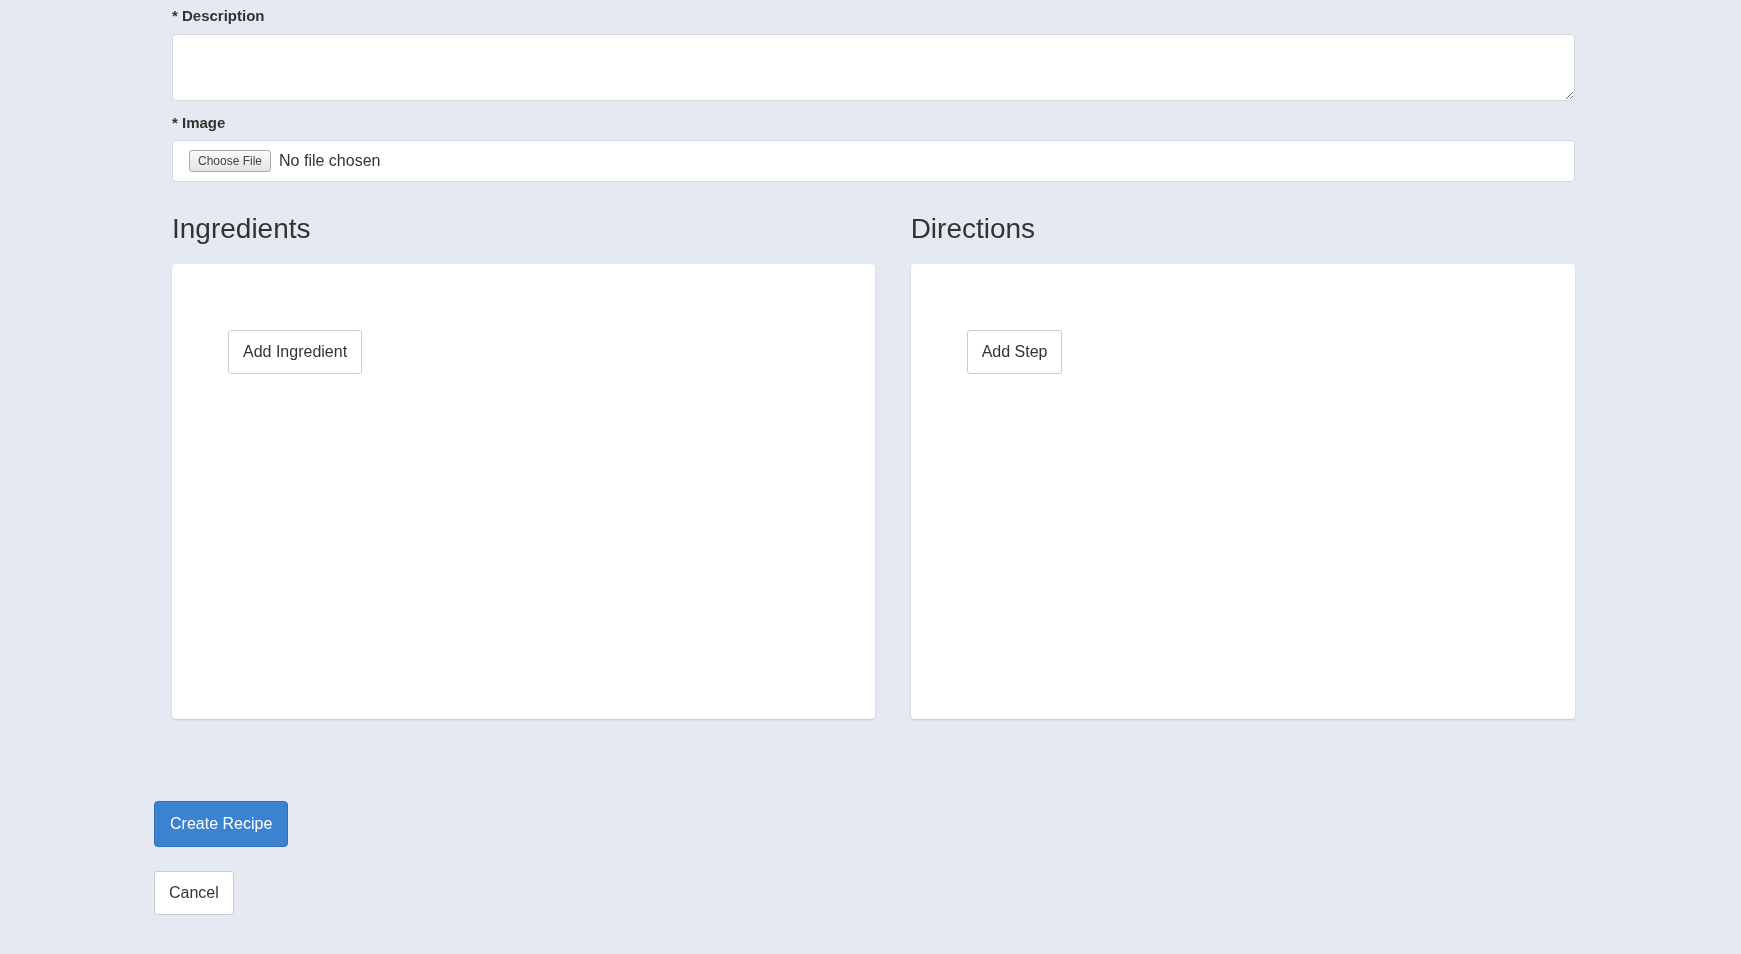 This screenshot has height=954, width=1741. What do you see at coordinates (218, 16) in the screenshot?
I see `field-label: * Description` at bounding box center [218, 16].